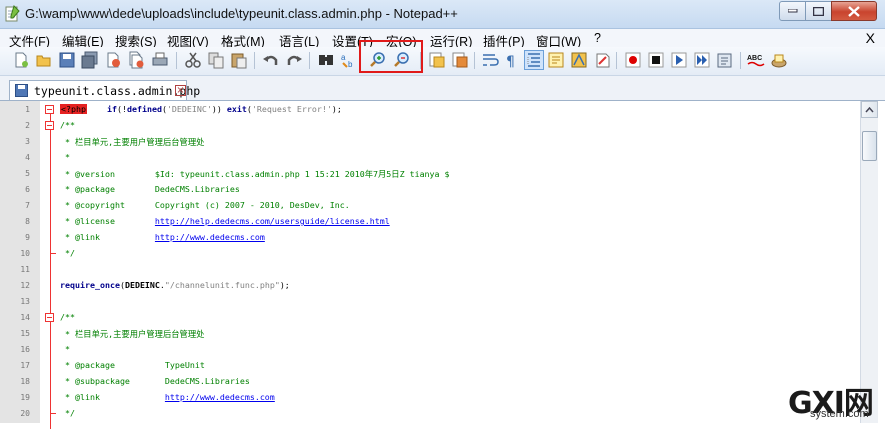 The width and height of the screenshot is (885, 429). Describe the element at coordinates (25, 253) in the screenshot. I see `line-number: 10` at that location.